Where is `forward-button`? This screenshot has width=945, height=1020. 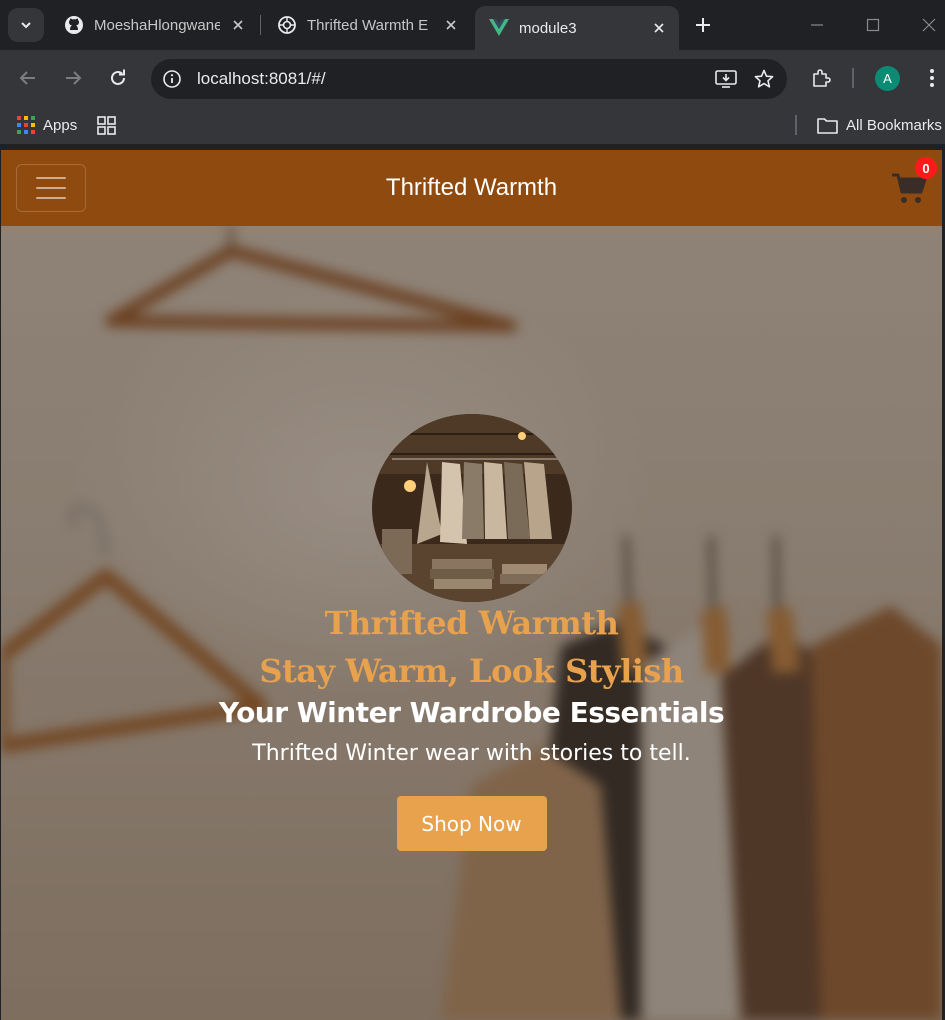 forward-button is located at coordinates (73, 78).